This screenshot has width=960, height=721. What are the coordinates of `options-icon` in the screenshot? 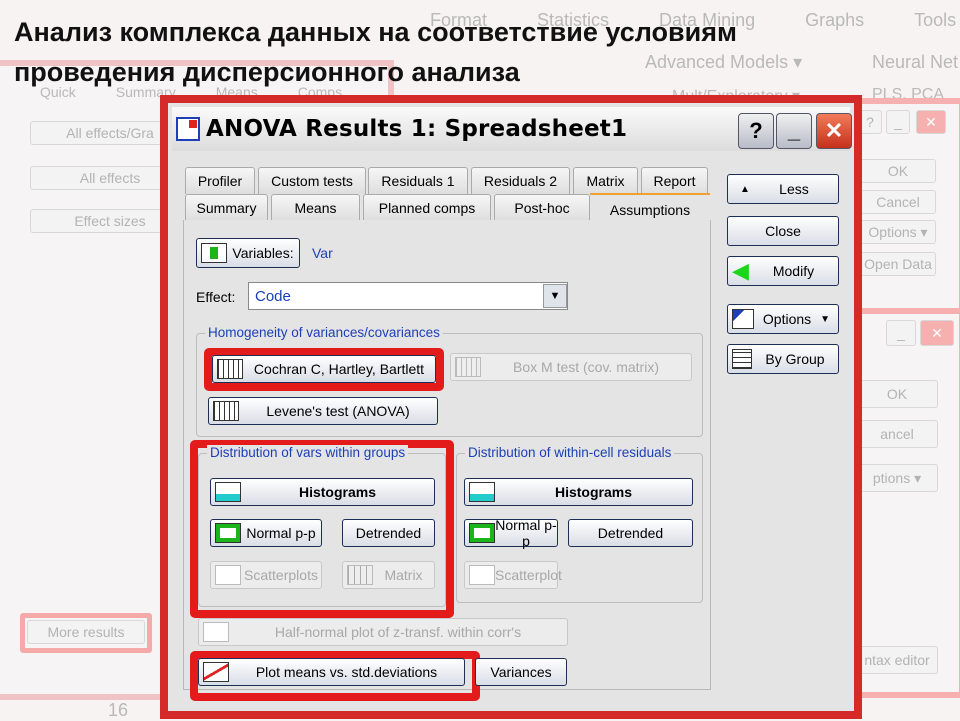 It's located at (743, 319).